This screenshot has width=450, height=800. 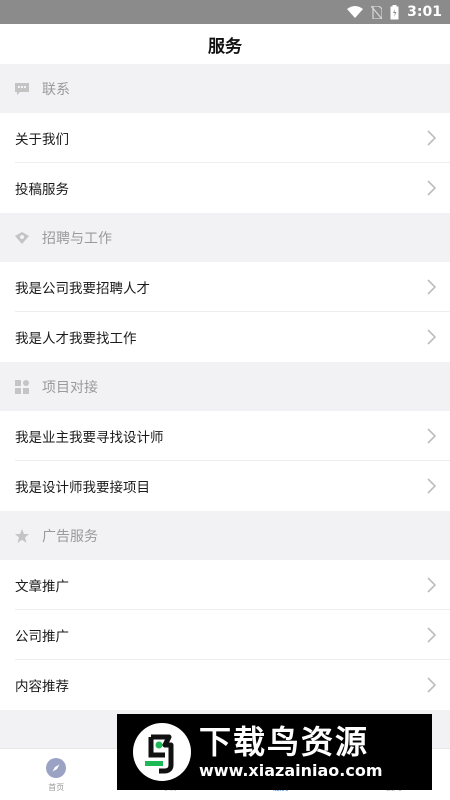 What do you see at coordinates (225, 685) in the screenshot?
I see `list-item-content-recommend: 内容推荐` at bounding box center [225, 685].